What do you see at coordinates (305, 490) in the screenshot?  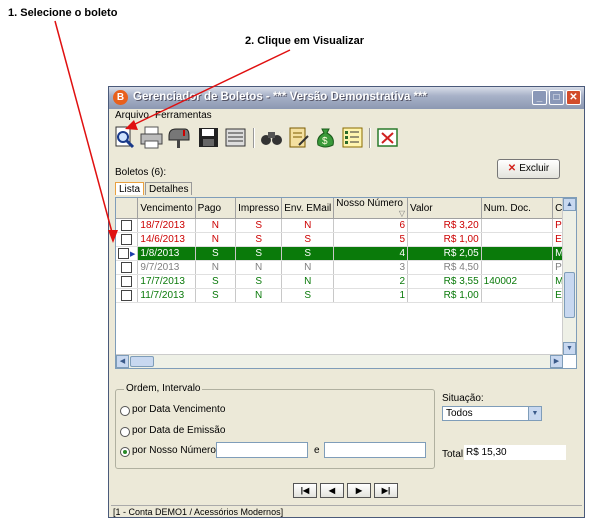 I see `nav-first-button: |◀` at bounding box center [305, 490].